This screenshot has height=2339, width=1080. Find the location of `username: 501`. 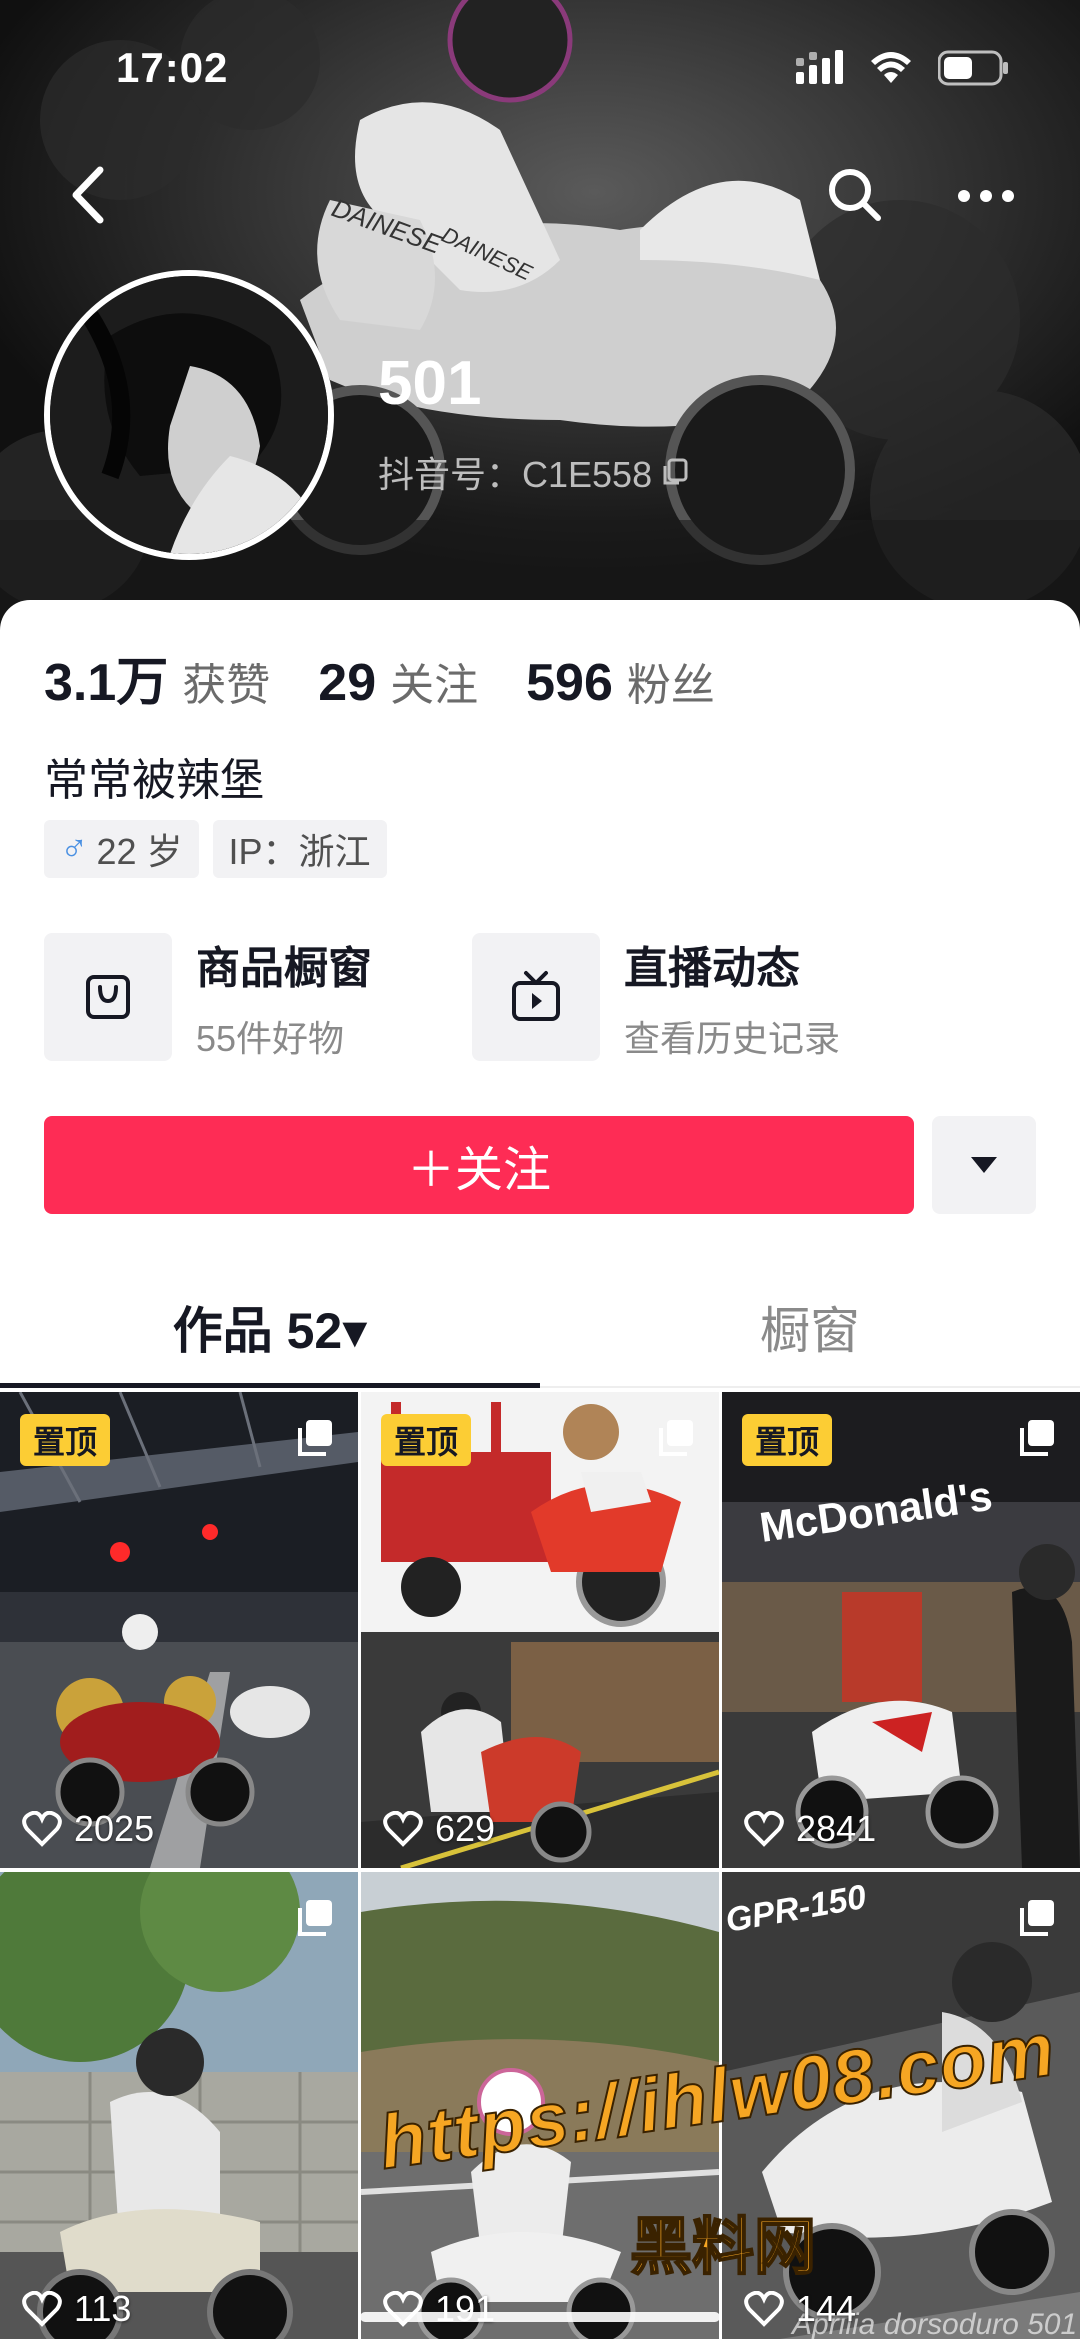

username: 501 is located at coordinates (430, 383).